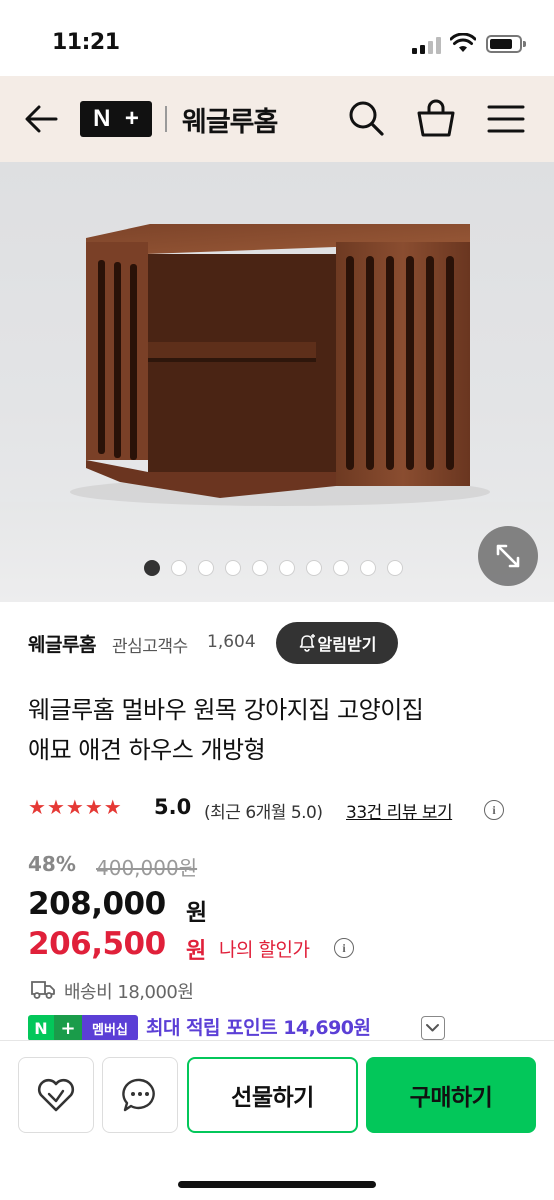 This screenshot has width=554, height=1200. Describe the element at coordinates (436, 118) in the screenshot. I see `shopping-bag-icon` at that location.